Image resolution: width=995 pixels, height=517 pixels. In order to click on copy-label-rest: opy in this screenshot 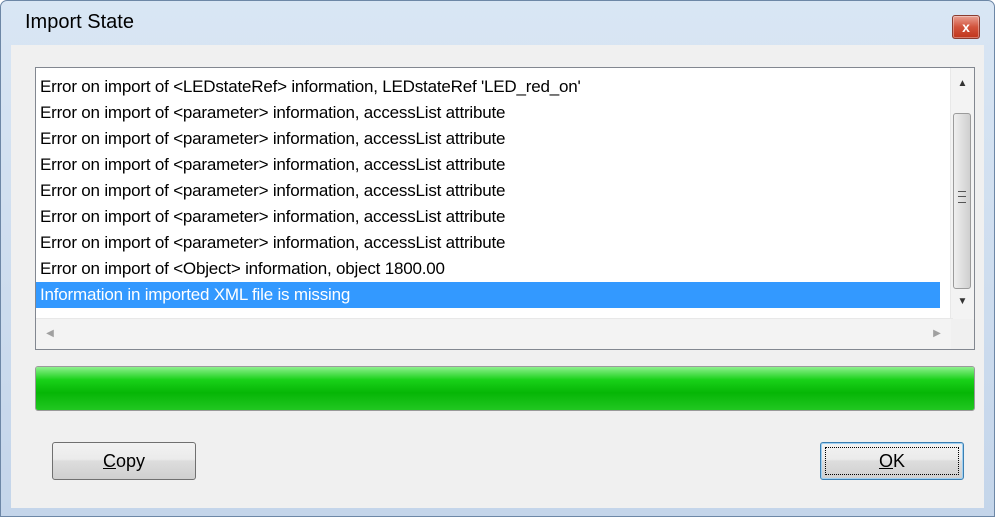, I will do `click(130, 461)`.